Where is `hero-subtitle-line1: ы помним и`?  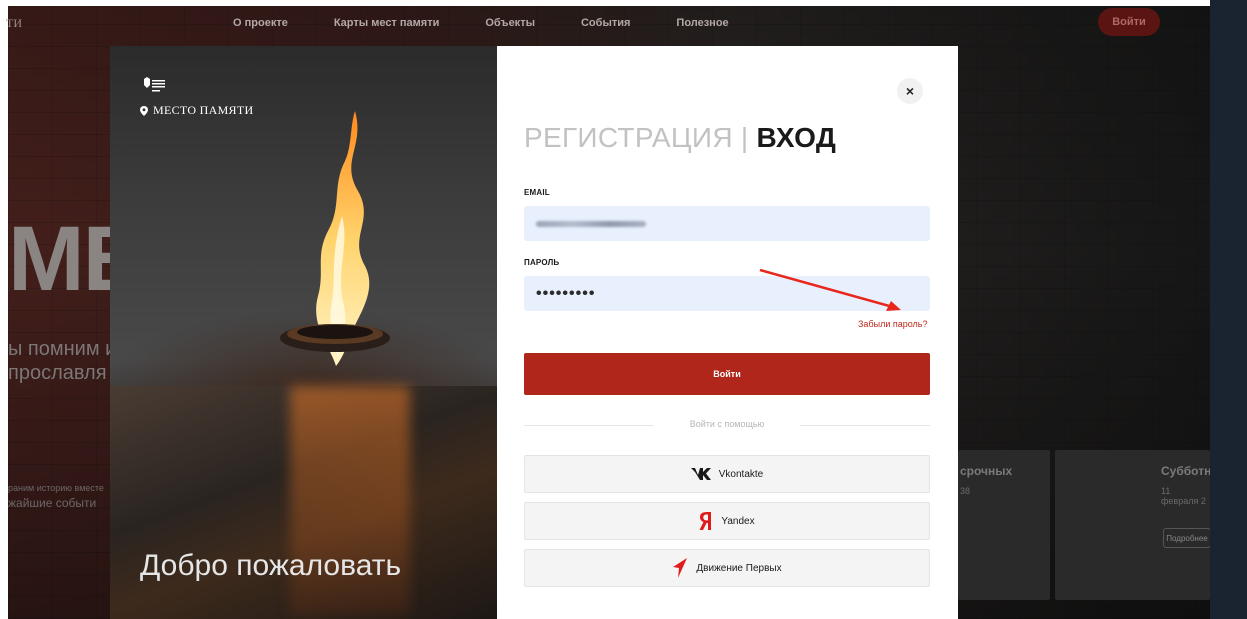 hero-subtitle-line1: ы помним и is located at coordinates (62, 349).